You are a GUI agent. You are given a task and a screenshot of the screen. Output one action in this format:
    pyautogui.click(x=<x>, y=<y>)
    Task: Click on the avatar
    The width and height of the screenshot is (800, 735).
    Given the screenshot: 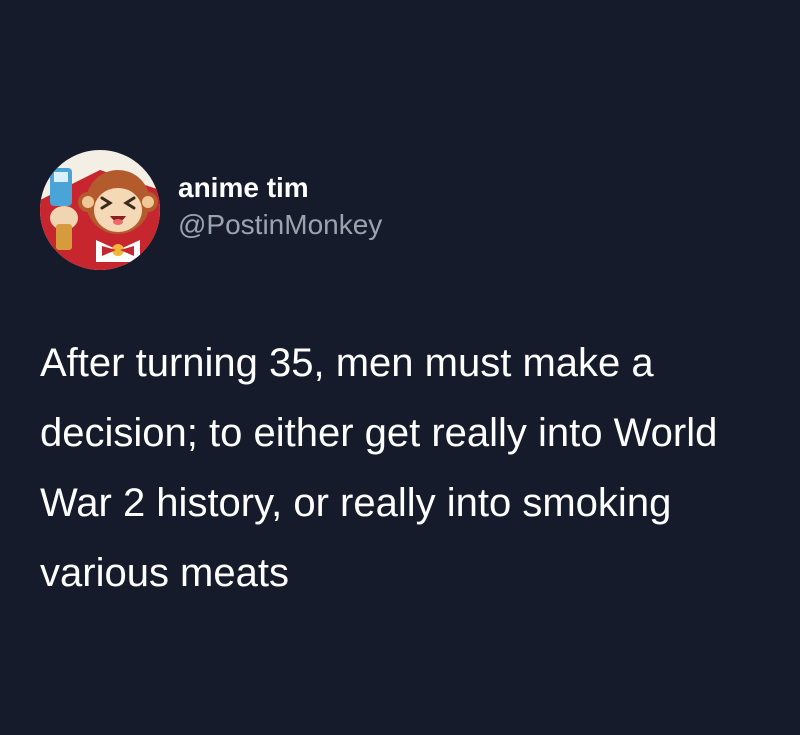 What is the action you would take?
    pyautogui.click(x=100, y=210)
    